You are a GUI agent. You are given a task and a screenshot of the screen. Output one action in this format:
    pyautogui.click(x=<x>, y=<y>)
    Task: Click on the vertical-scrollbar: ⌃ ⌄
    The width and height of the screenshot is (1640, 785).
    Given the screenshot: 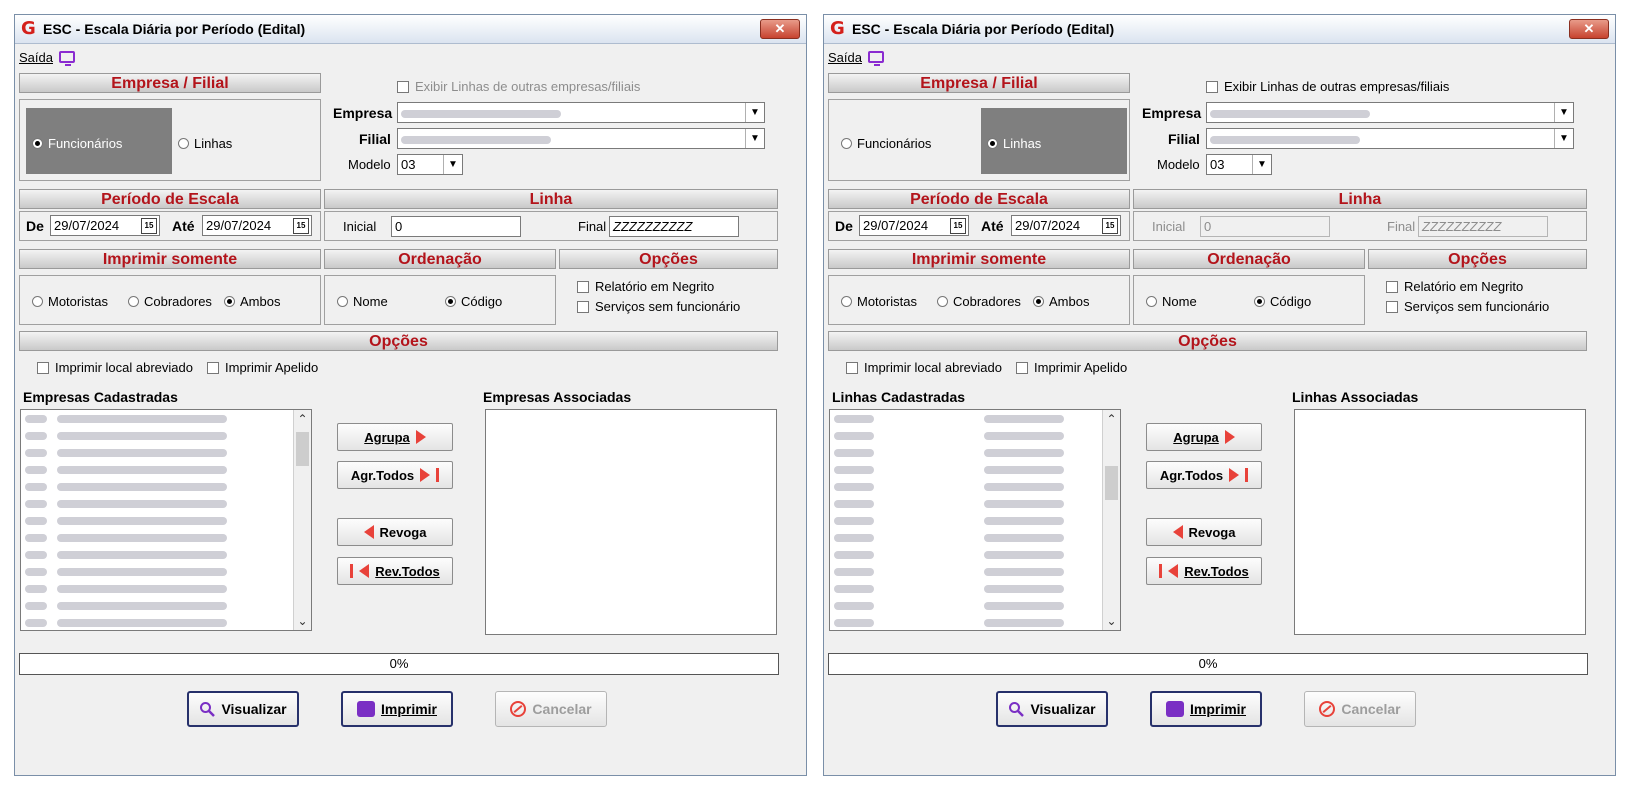 What is the action you would take?
    pyautogui.click(x=1111, y=520)
    